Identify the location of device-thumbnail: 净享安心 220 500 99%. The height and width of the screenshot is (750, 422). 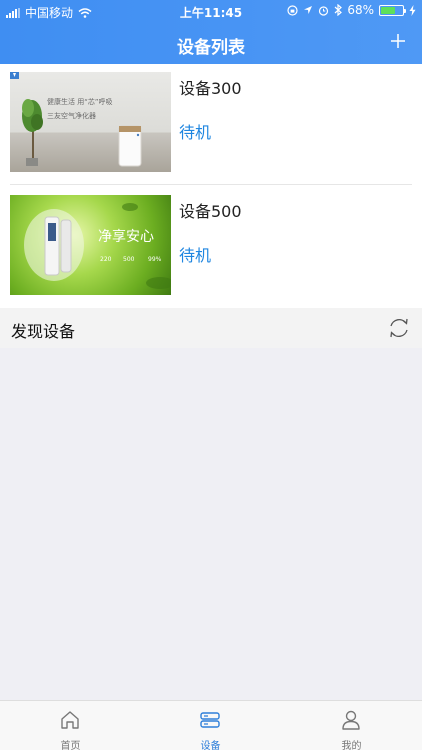
(90, 245).